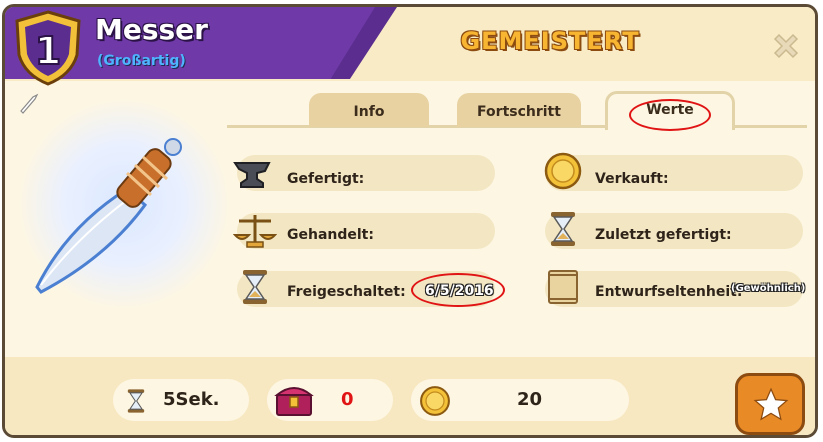 This screenshot has width=823, height=442. What do you see at coordinates (330, 235) in the screenshot?
I see `traded-label: Gehandelt:` at bounding box center [330, 235].